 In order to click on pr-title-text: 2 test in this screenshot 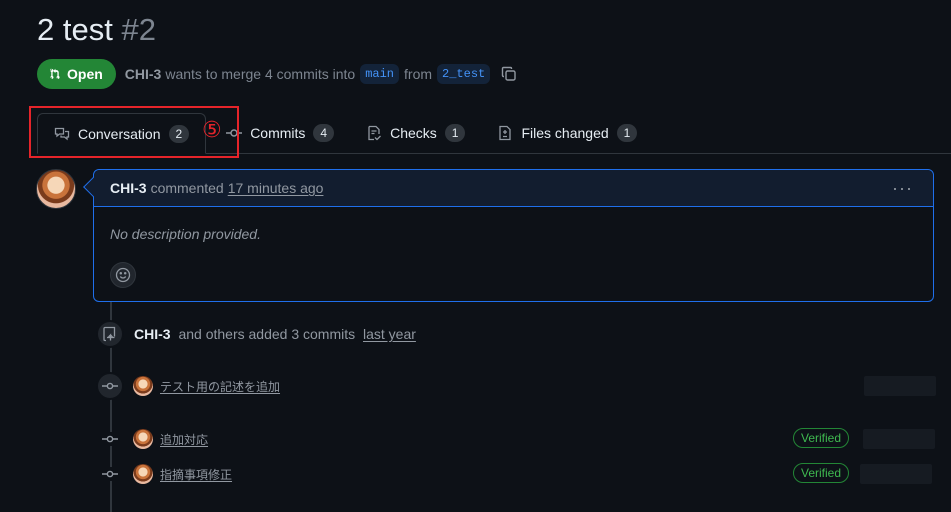, I will do `click(75, 29)`.